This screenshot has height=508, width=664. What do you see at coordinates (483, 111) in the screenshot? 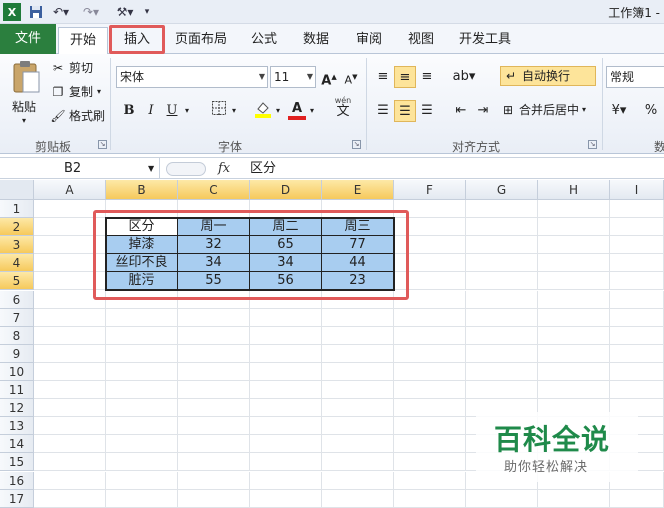
I see `increase-indent-icon: ⇥` at bounding box center [483, 111].